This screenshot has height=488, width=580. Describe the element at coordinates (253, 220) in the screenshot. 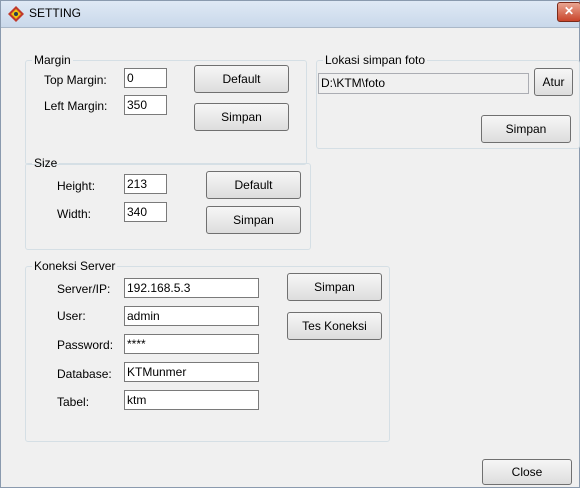

I see `size-save-button: Simpan` at that location.